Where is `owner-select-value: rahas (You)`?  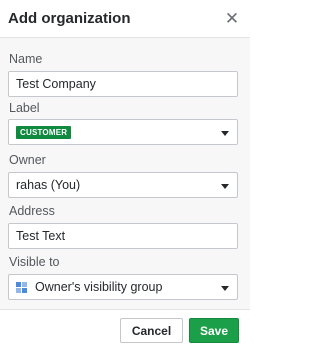
owner-select-value: rahas (You) is located at coordinates (48, 185).